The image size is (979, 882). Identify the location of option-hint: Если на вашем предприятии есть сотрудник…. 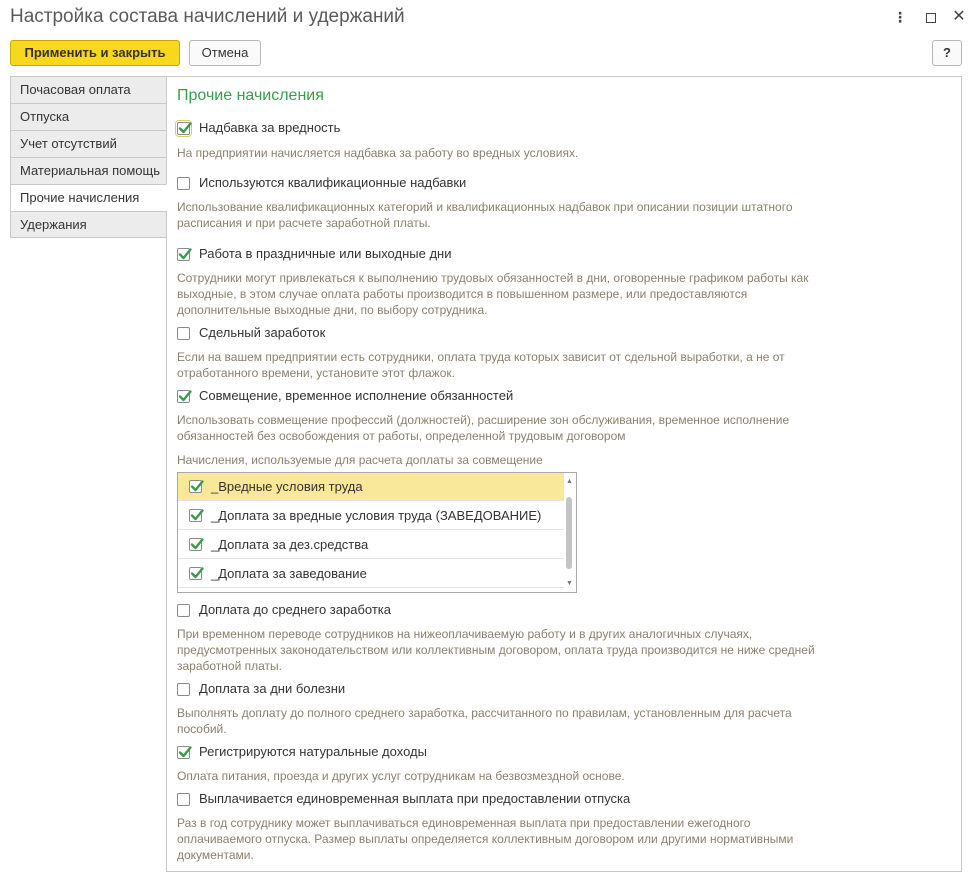
(481, 365).